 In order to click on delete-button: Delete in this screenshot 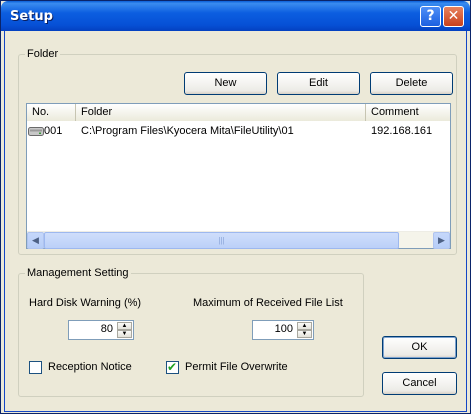, I will do `click(411, 83)`.